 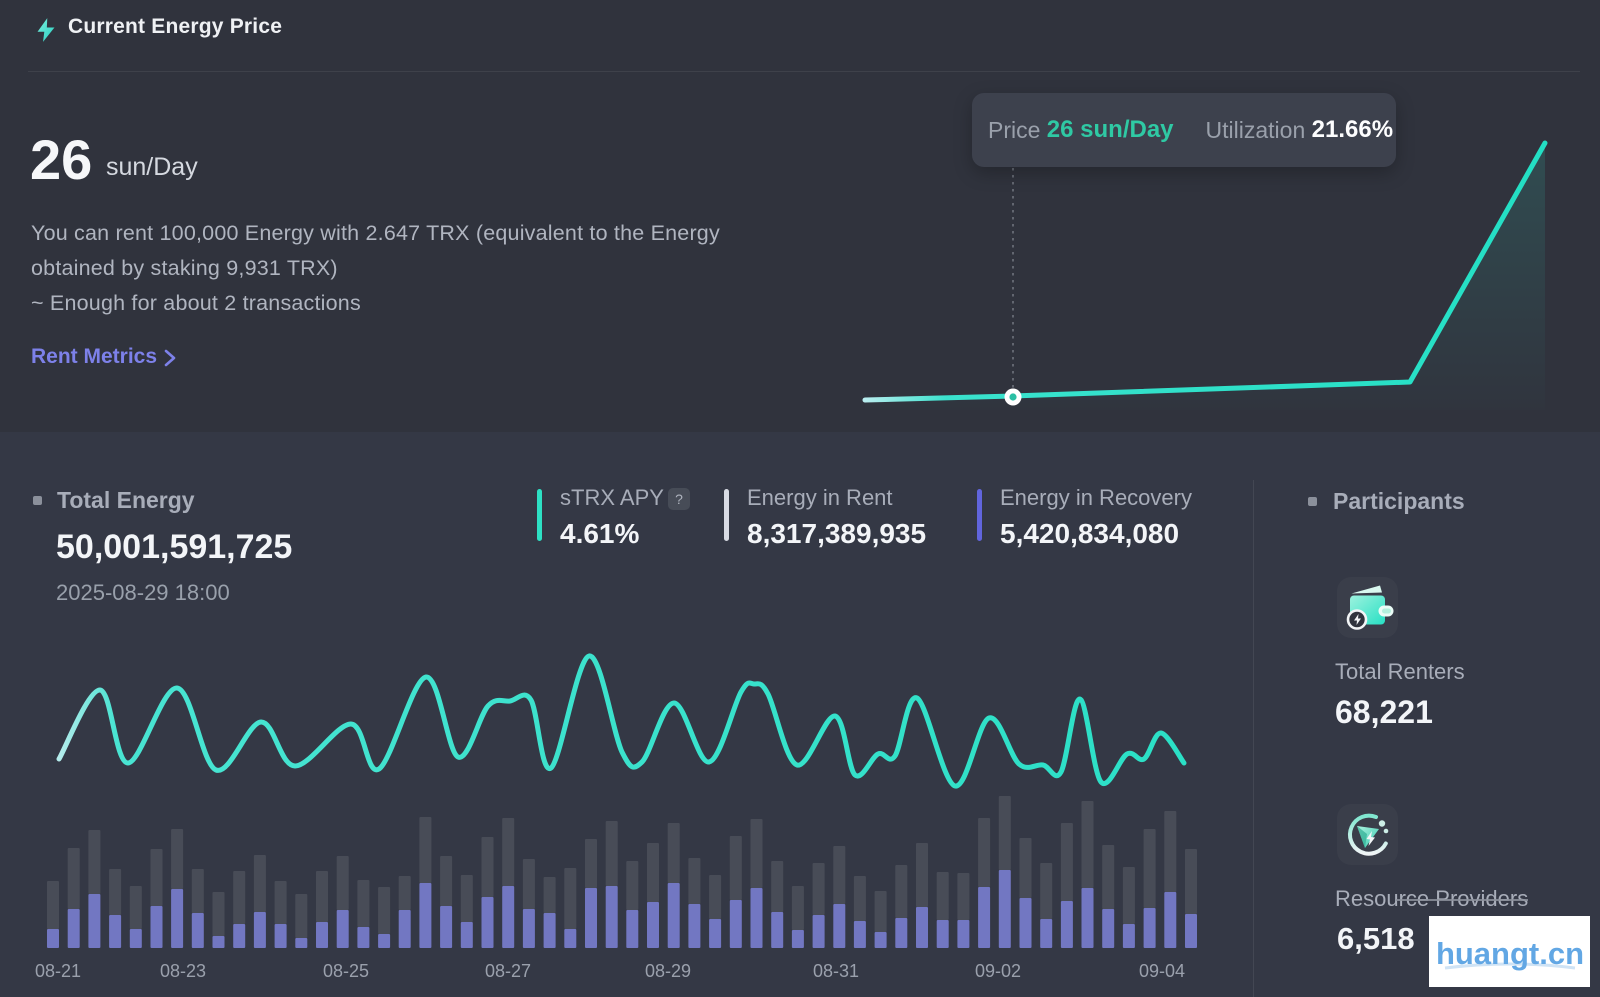 What do you see at coordinates (1509, 953) in the screenshot?
I see `svg-text: huangt.cn` at bounding box center [1509, 953].